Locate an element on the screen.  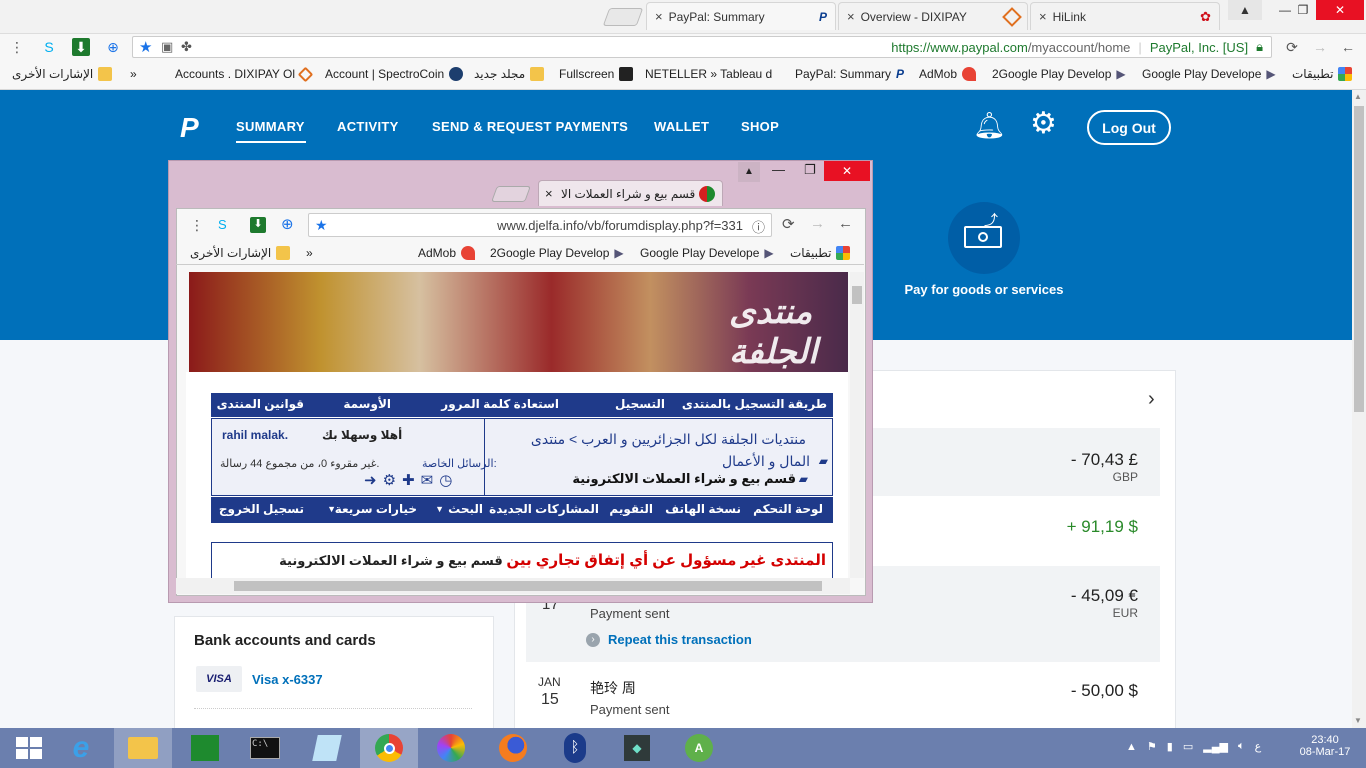
visa-card-link: Visa x-6337 is located at coordinates (287, 679).